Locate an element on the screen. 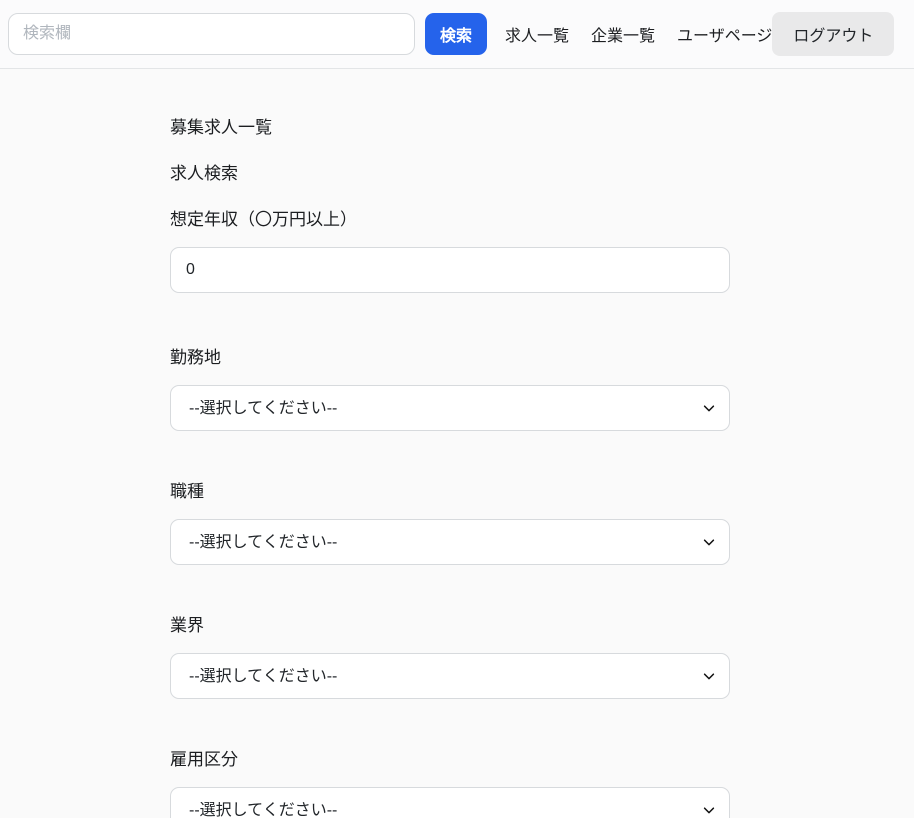 The width and height of the screenshot is (914, 818). main-nav: 求人一覧 企業一覧 ユーザページ is located at coordinates (638, 34).